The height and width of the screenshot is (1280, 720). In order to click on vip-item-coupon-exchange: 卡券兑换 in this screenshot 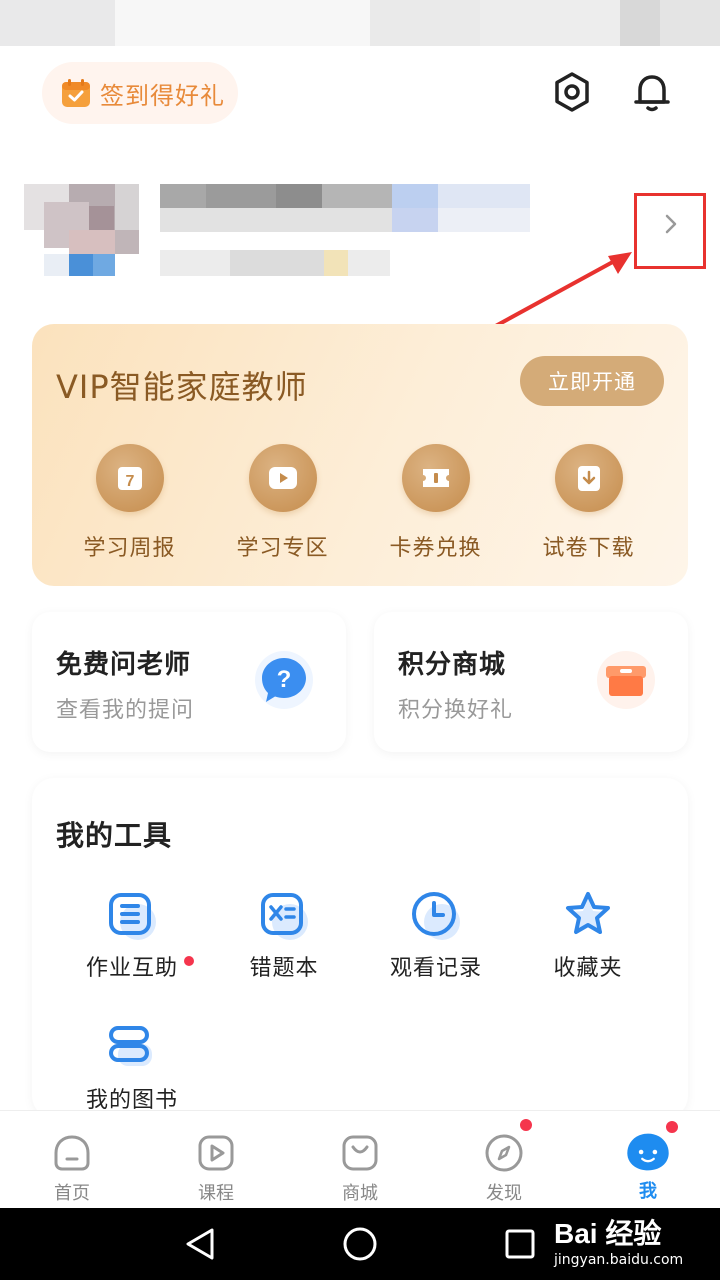, I will do `click(435, 503)`.